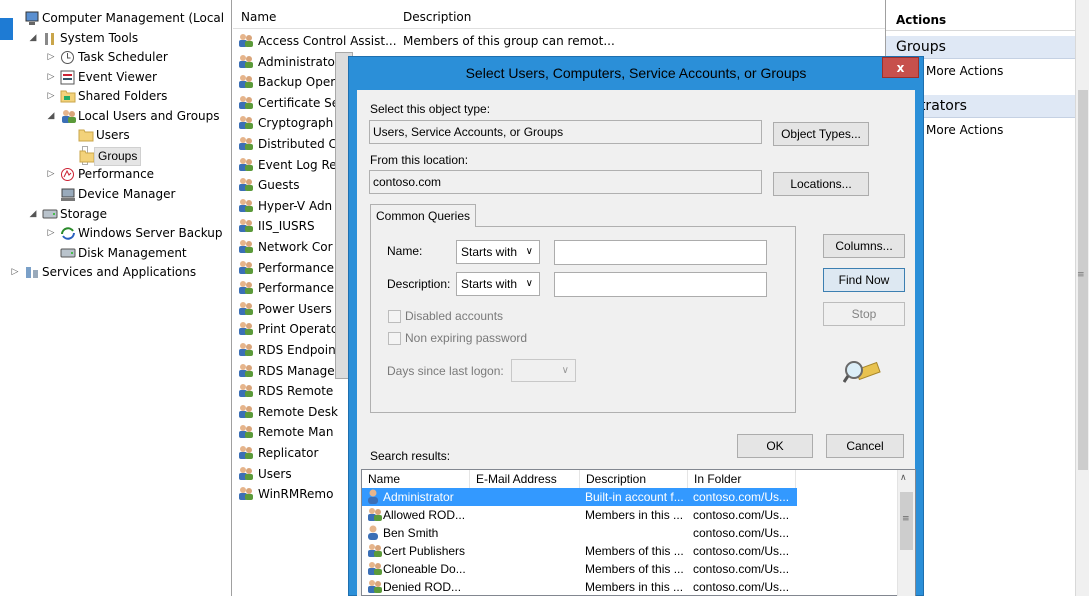 Image resolution: width=1089 pixels, height=596 pixels. Describe the element at coordinates (906, 519) in the screenshot. I see `scroll-grip-icon: ≡` at that location.